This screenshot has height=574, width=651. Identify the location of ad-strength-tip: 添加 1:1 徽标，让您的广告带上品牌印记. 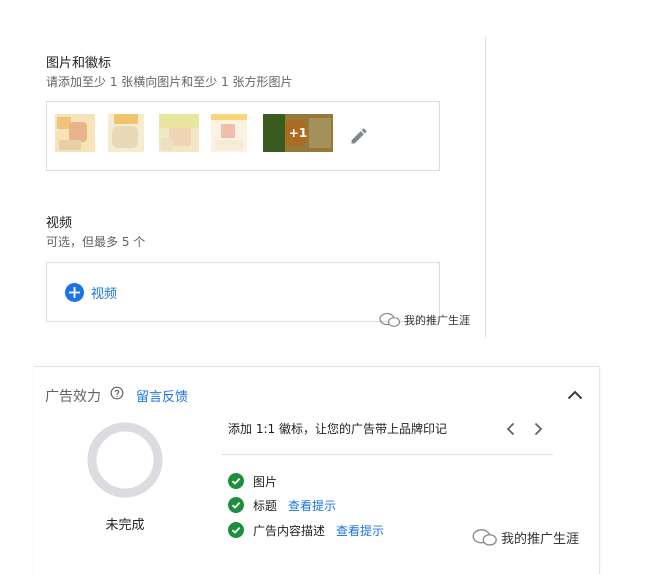
(337, 429).